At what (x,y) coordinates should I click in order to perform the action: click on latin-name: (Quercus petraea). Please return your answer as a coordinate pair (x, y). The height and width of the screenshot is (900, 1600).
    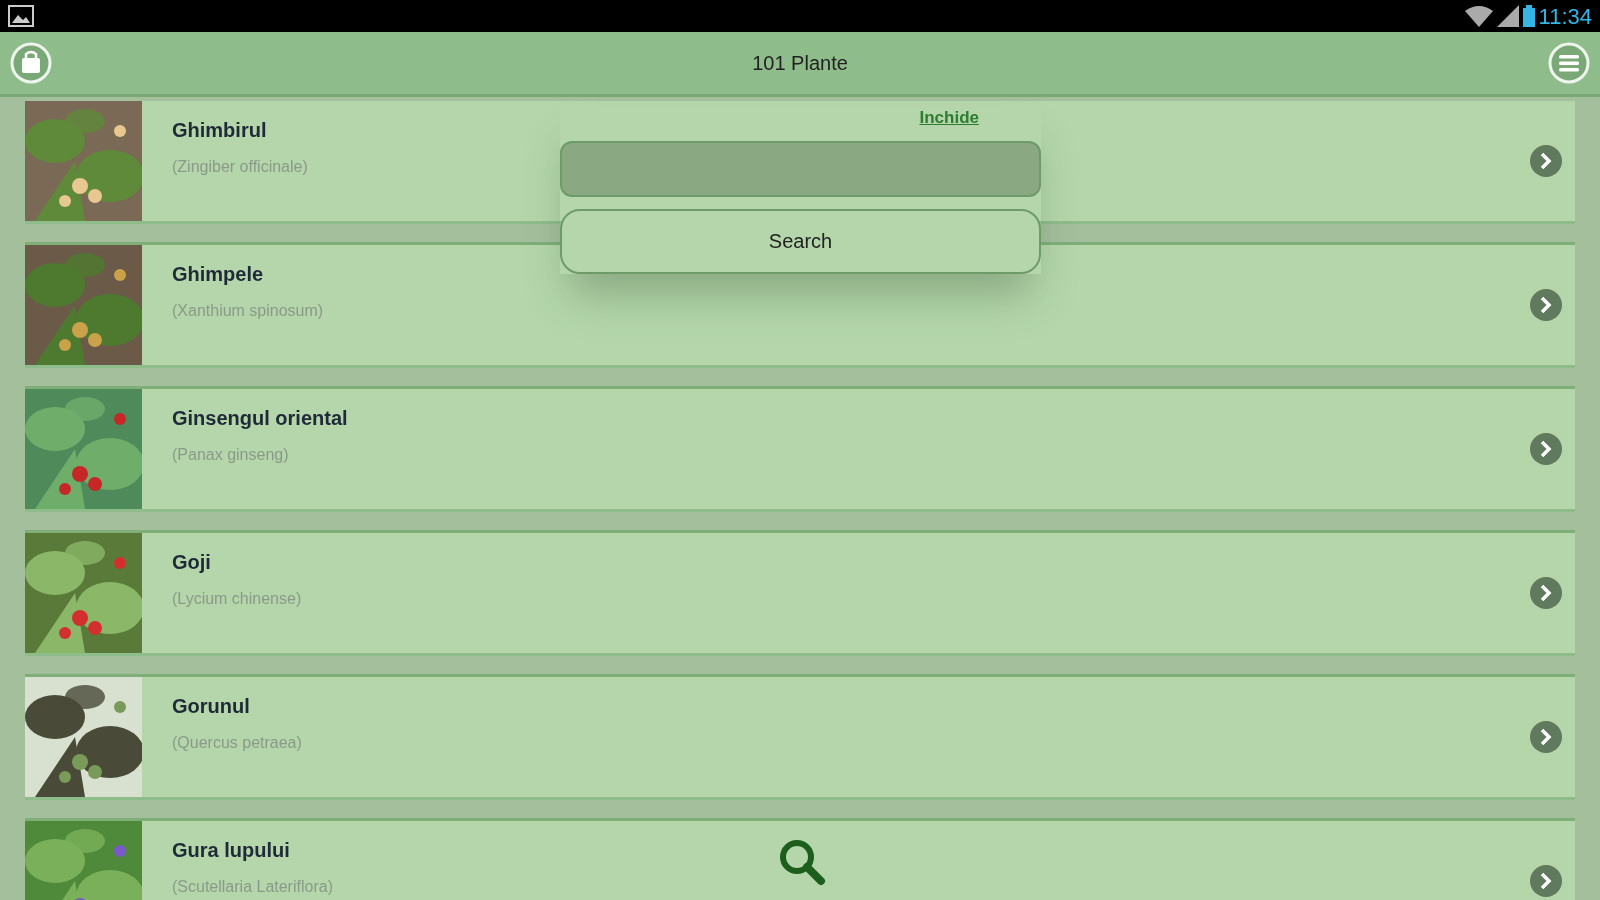
    Looking at the image, I should click on (237, 743).